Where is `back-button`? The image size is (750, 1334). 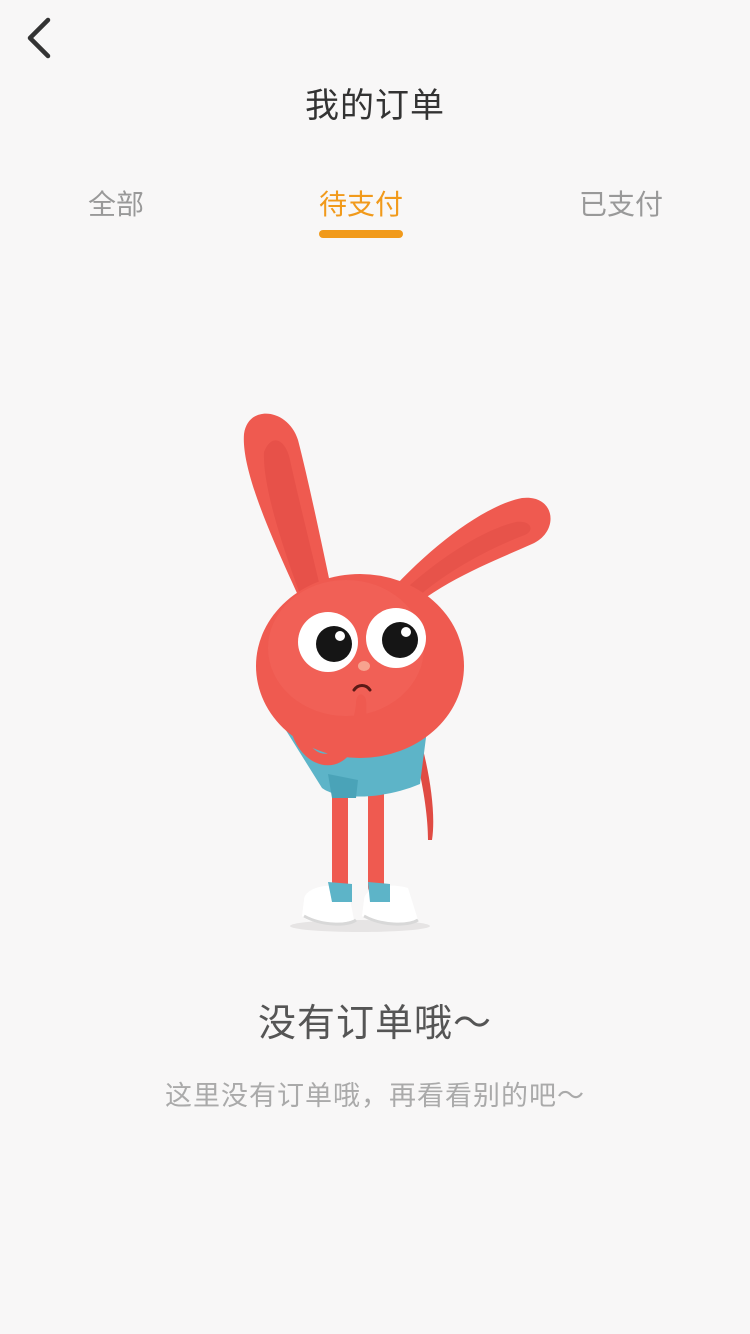 back-button is located at coordinates (39, 38).